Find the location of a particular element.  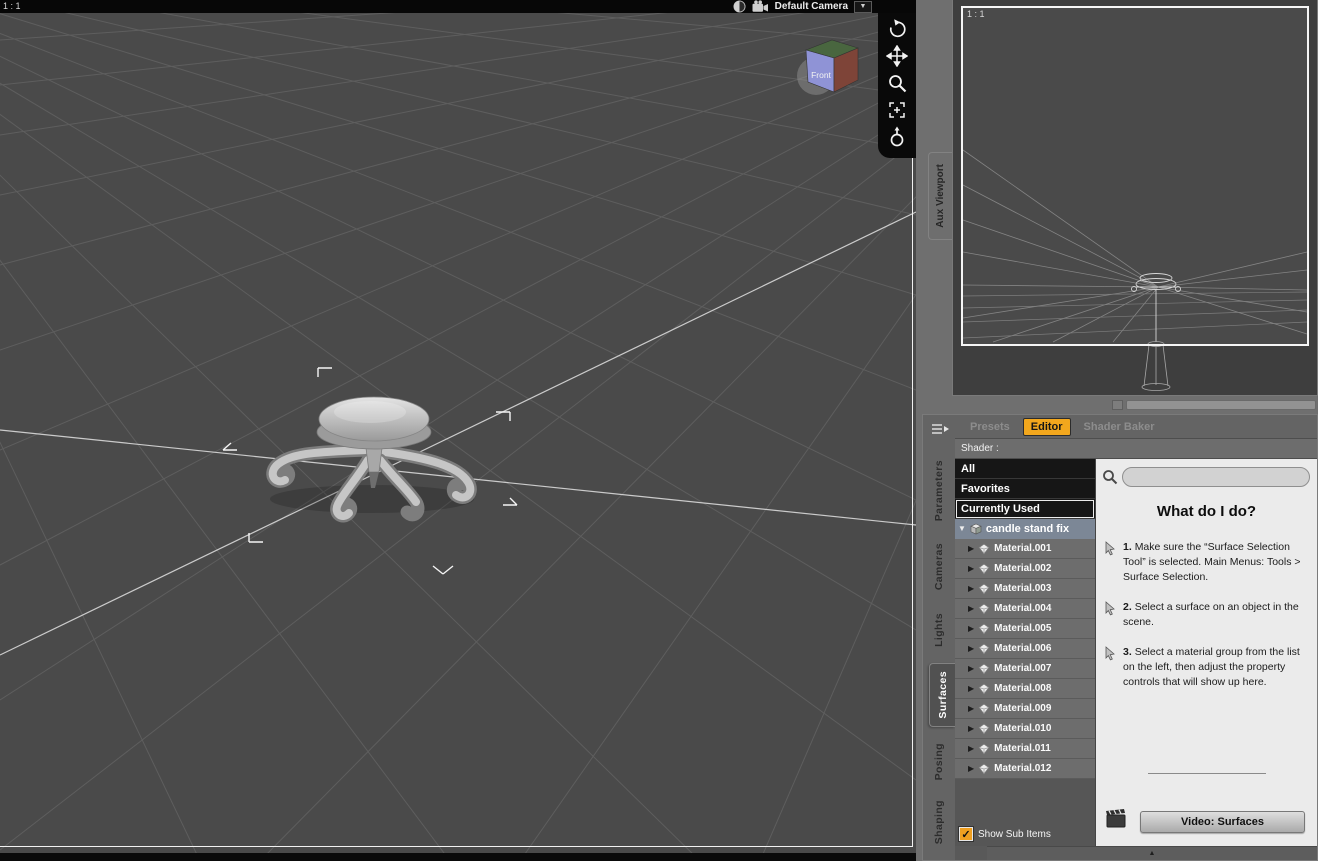

material-row: ▶ Material.005 is located at coordinates (1025, 629).